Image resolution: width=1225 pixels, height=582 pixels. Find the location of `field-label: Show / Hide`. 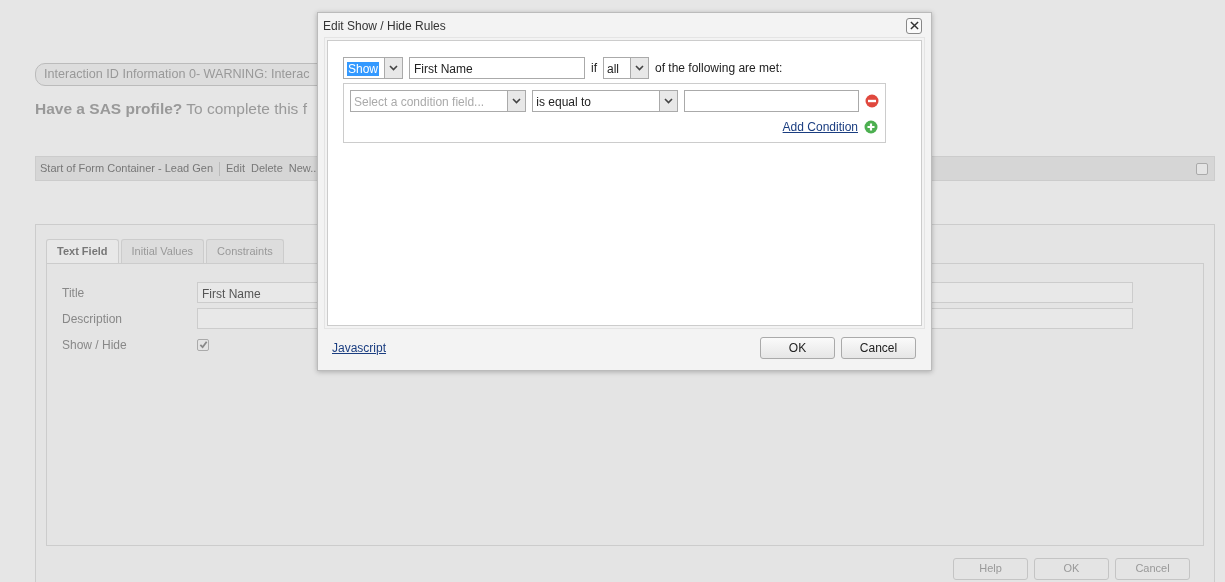

field-label: Show / Hide is located at coordinates (95, 345).